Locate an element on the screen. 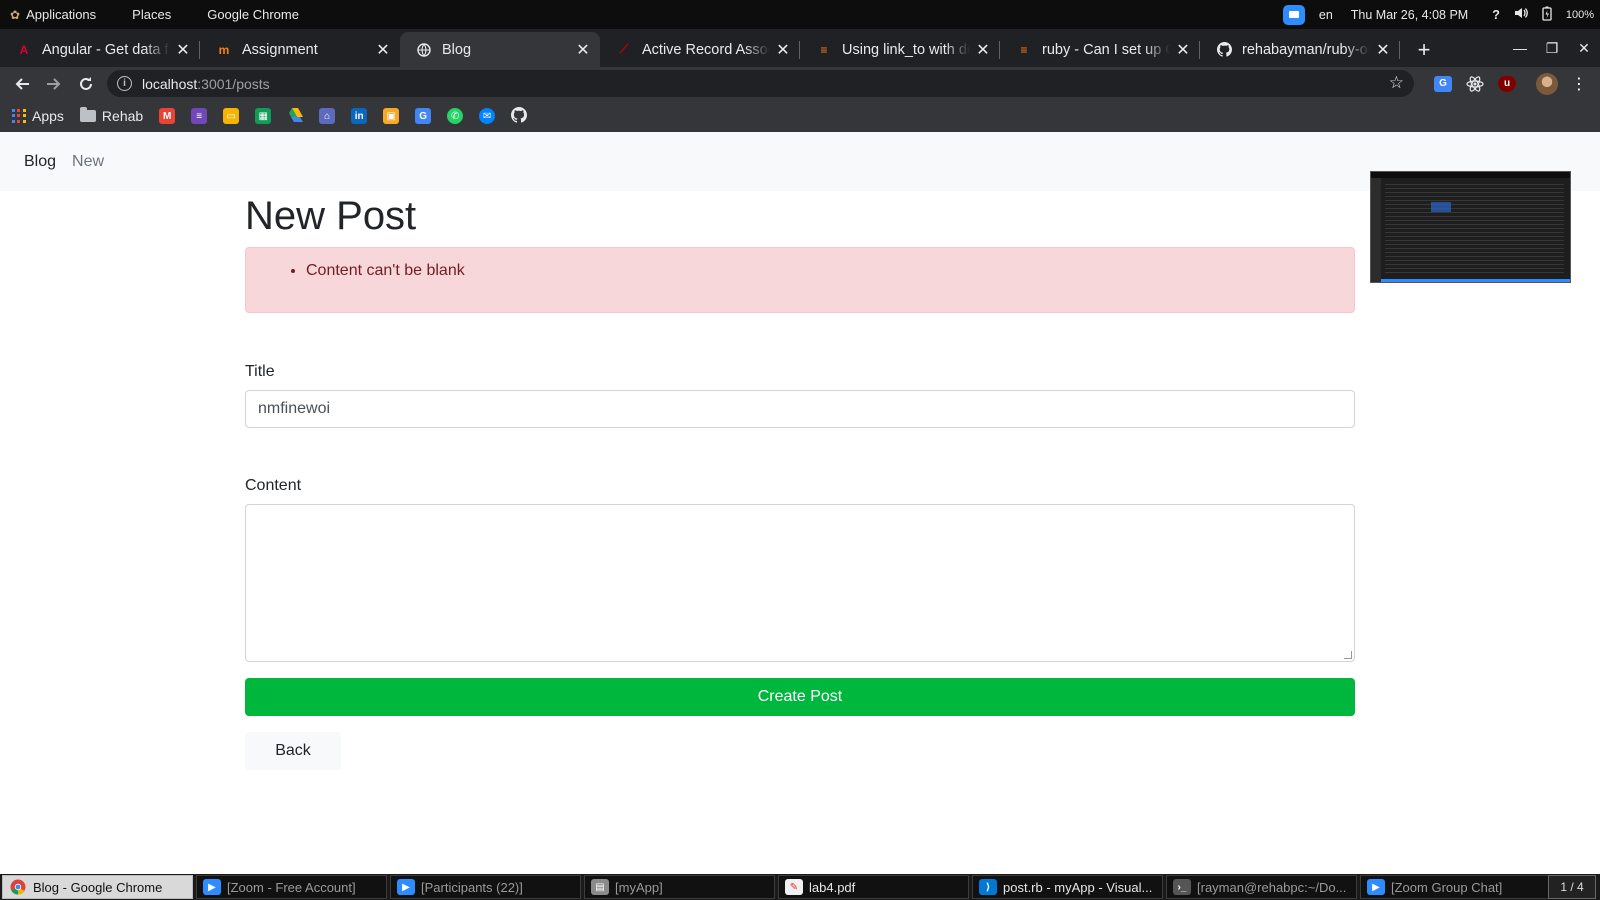  reload-icon is located at coordinates (86, 83).